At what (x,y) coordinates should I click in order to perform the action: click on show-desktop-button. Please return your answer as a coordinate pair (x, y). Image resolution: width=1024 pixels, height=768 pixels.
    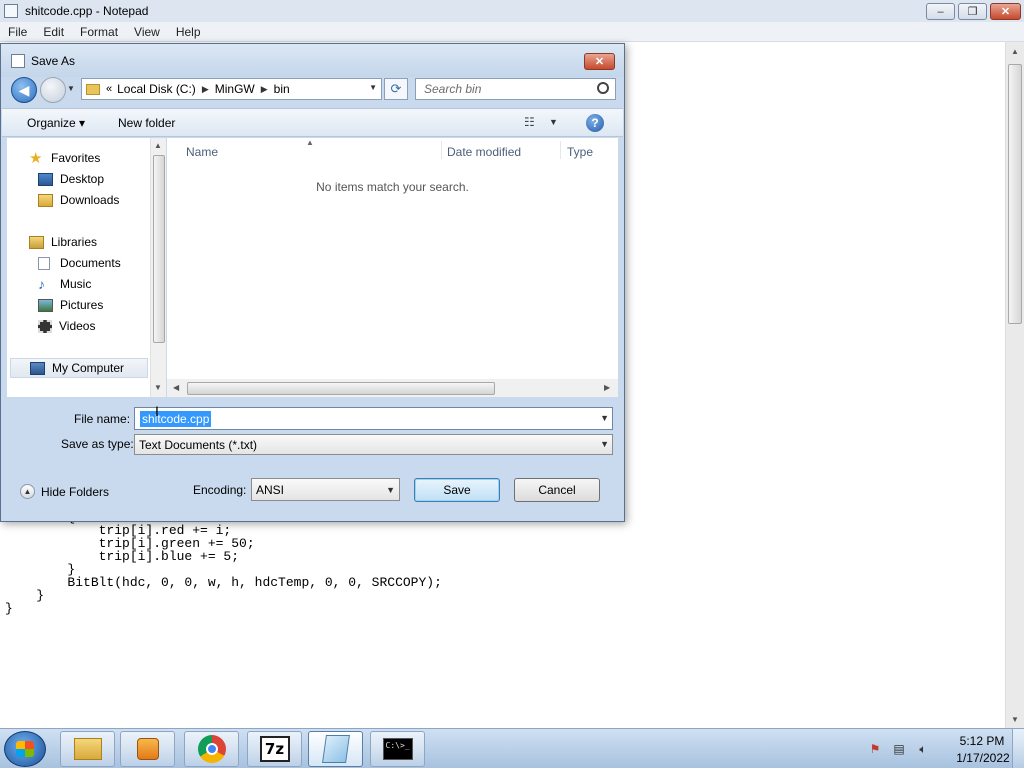
    Looking at the image, I should click on (1018, 748).